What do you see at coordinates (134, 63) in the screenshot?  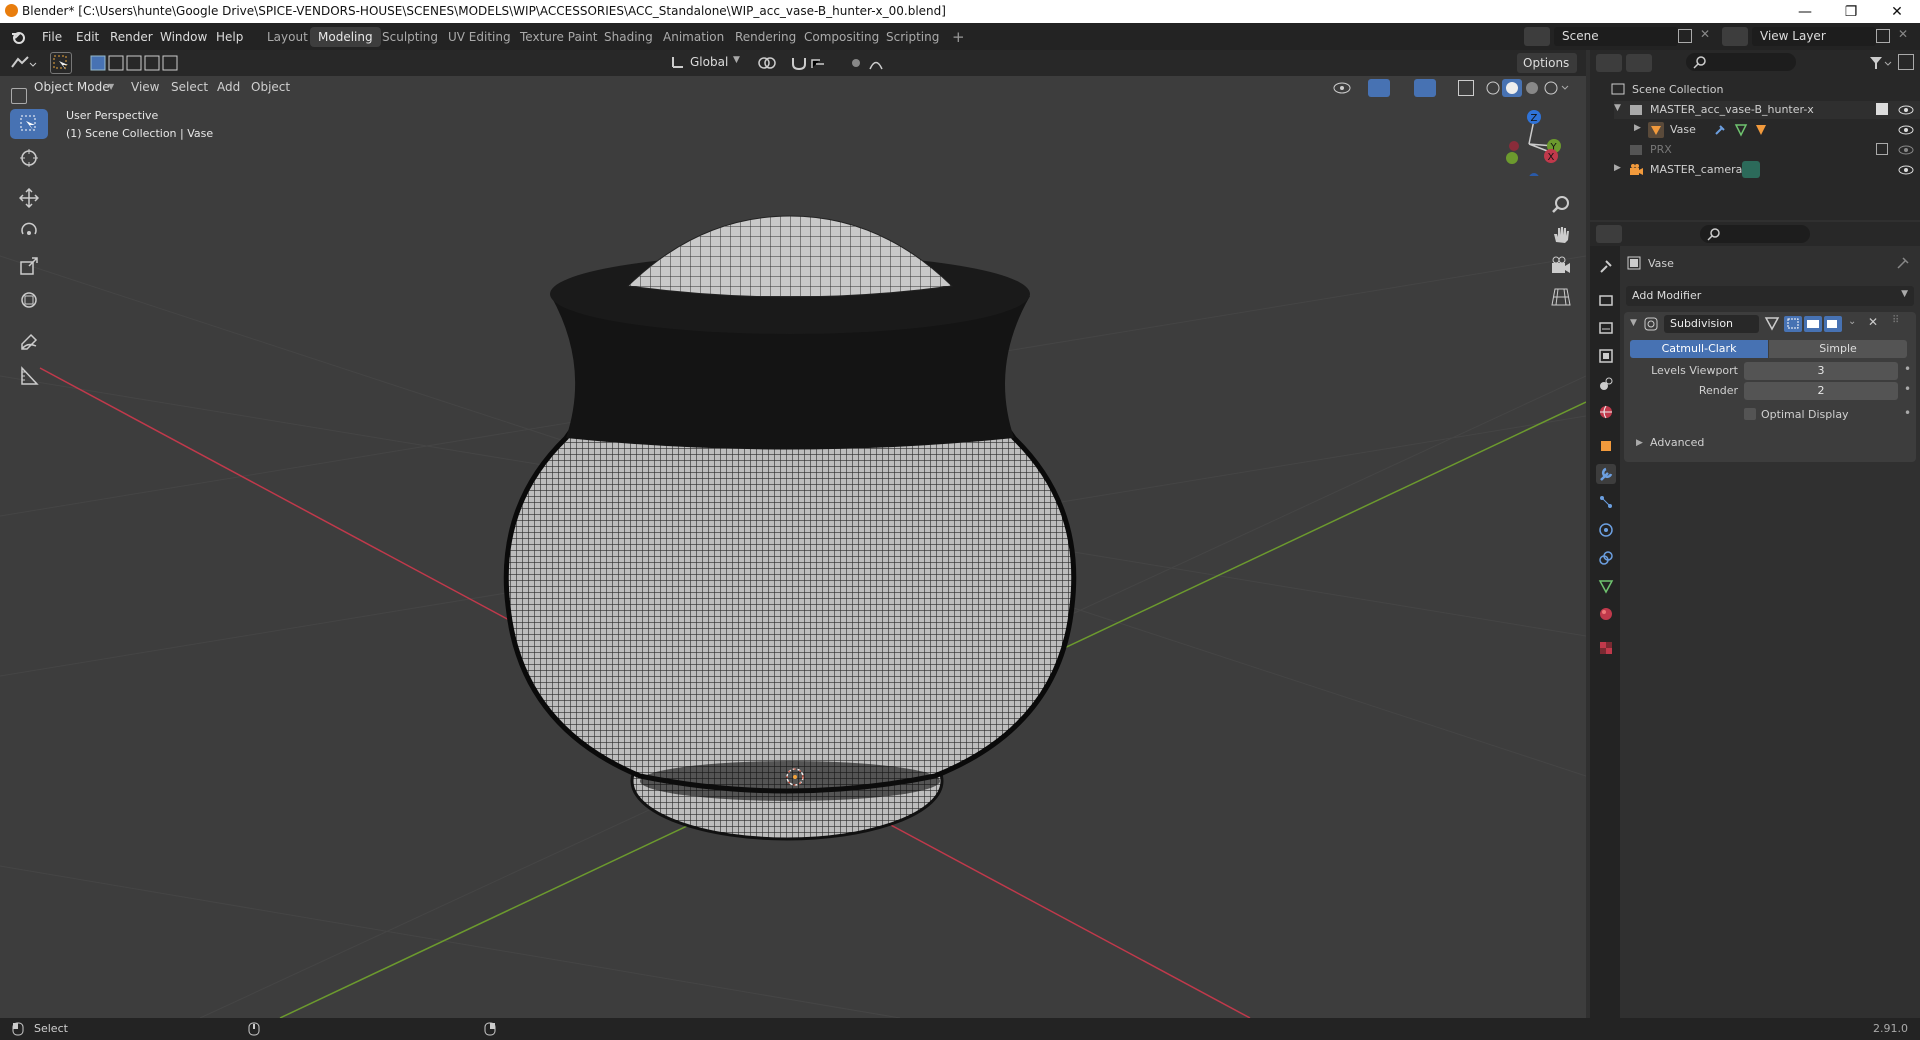 I see `selection-mode-buttons` at bounding box center [134, 63].